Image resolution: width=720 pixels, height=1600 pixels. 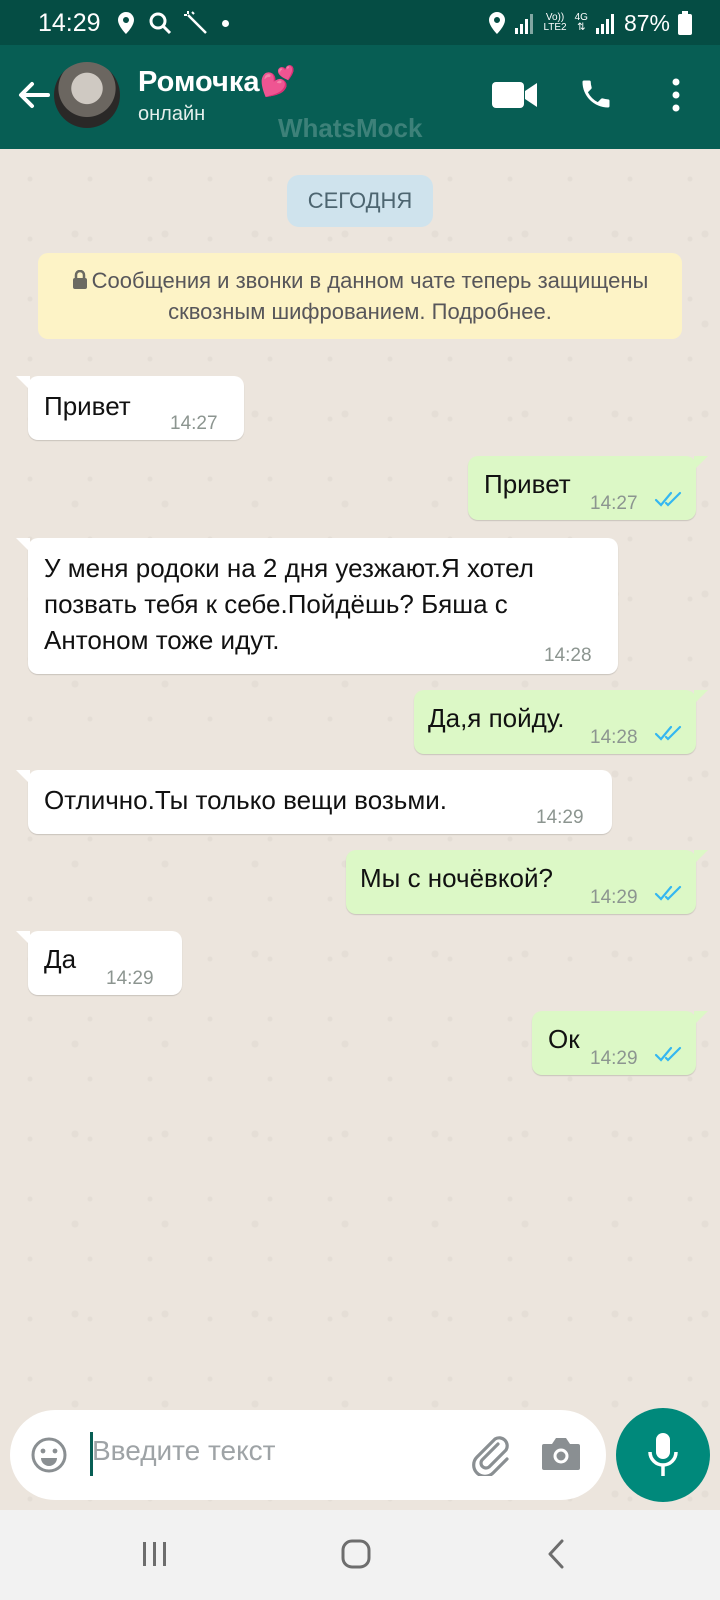 I want to click on message-text: Мы с ночёвкой?, so click(x=456, y=878).